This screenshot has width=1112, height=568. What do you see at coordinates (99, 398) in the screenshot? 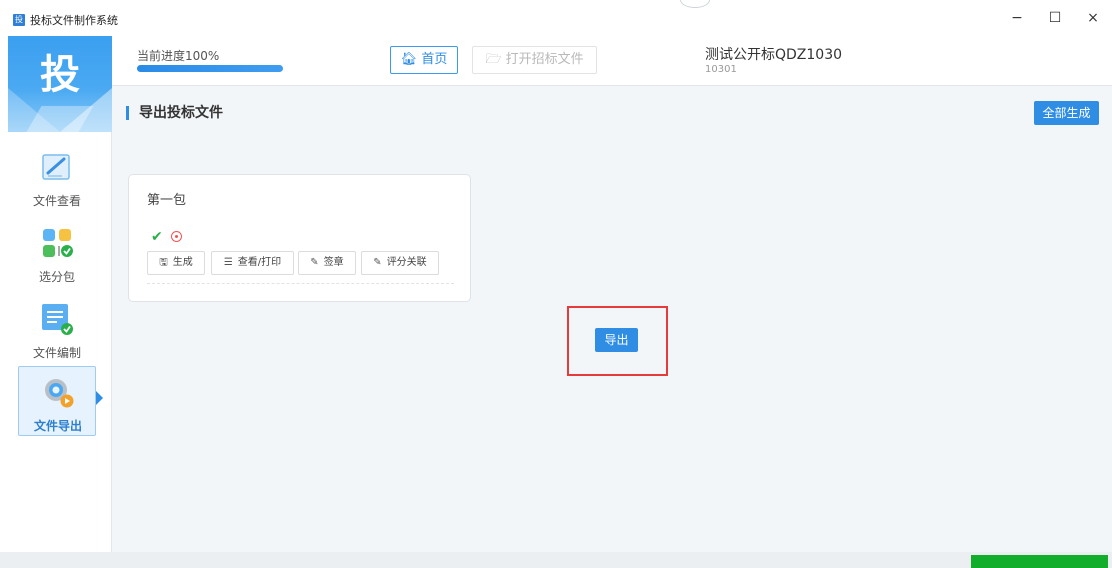
I see `active-indicator-arrow` at bounding box center [99, 398].